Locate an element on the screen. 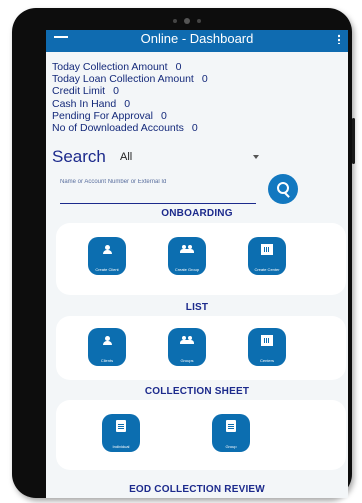  app-title: Online - Dashboard is located at coordinates (197, 38).